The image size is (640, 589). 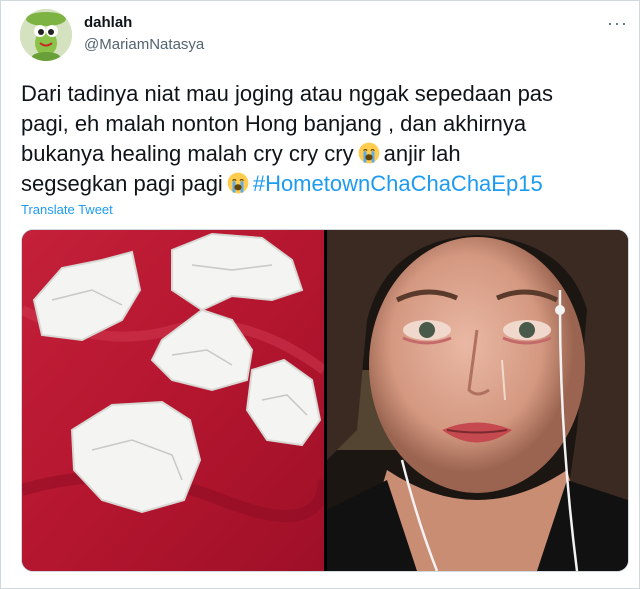 I want to click on user-handle: @MariamNatasya, so click(x=144, y=44).